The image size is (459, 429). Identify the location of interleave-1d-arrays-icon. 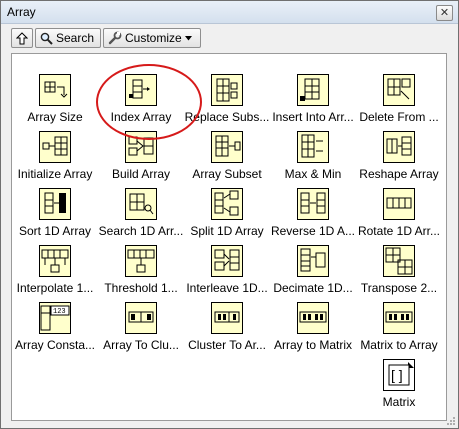
(227, 261).